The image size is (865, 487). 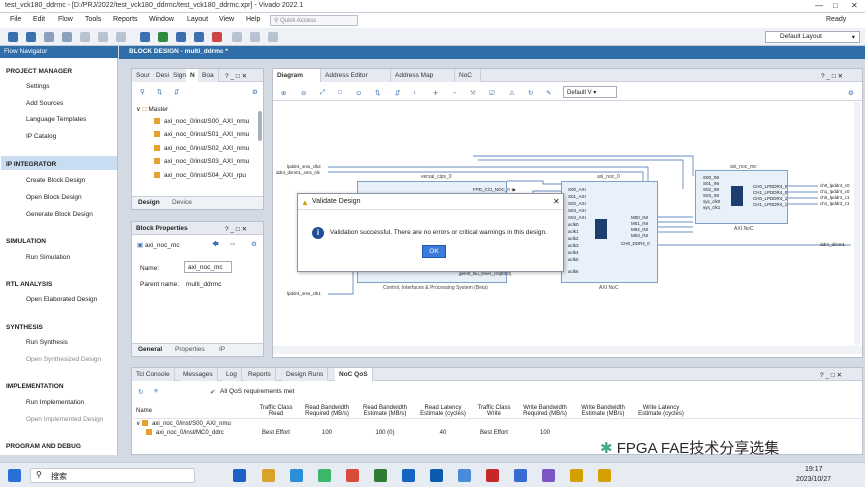 What do you see at coordinates (31, 37) in the screenshot?
I see `save-icon` at bounding box center [31, 37].